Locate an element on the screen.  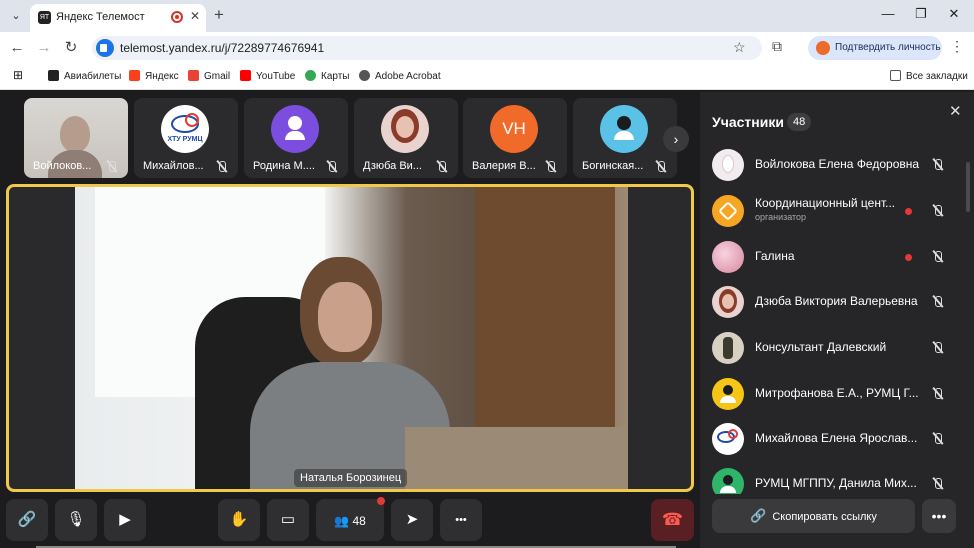
tab-close-button: ✕ is located at coordinates (195, 16).